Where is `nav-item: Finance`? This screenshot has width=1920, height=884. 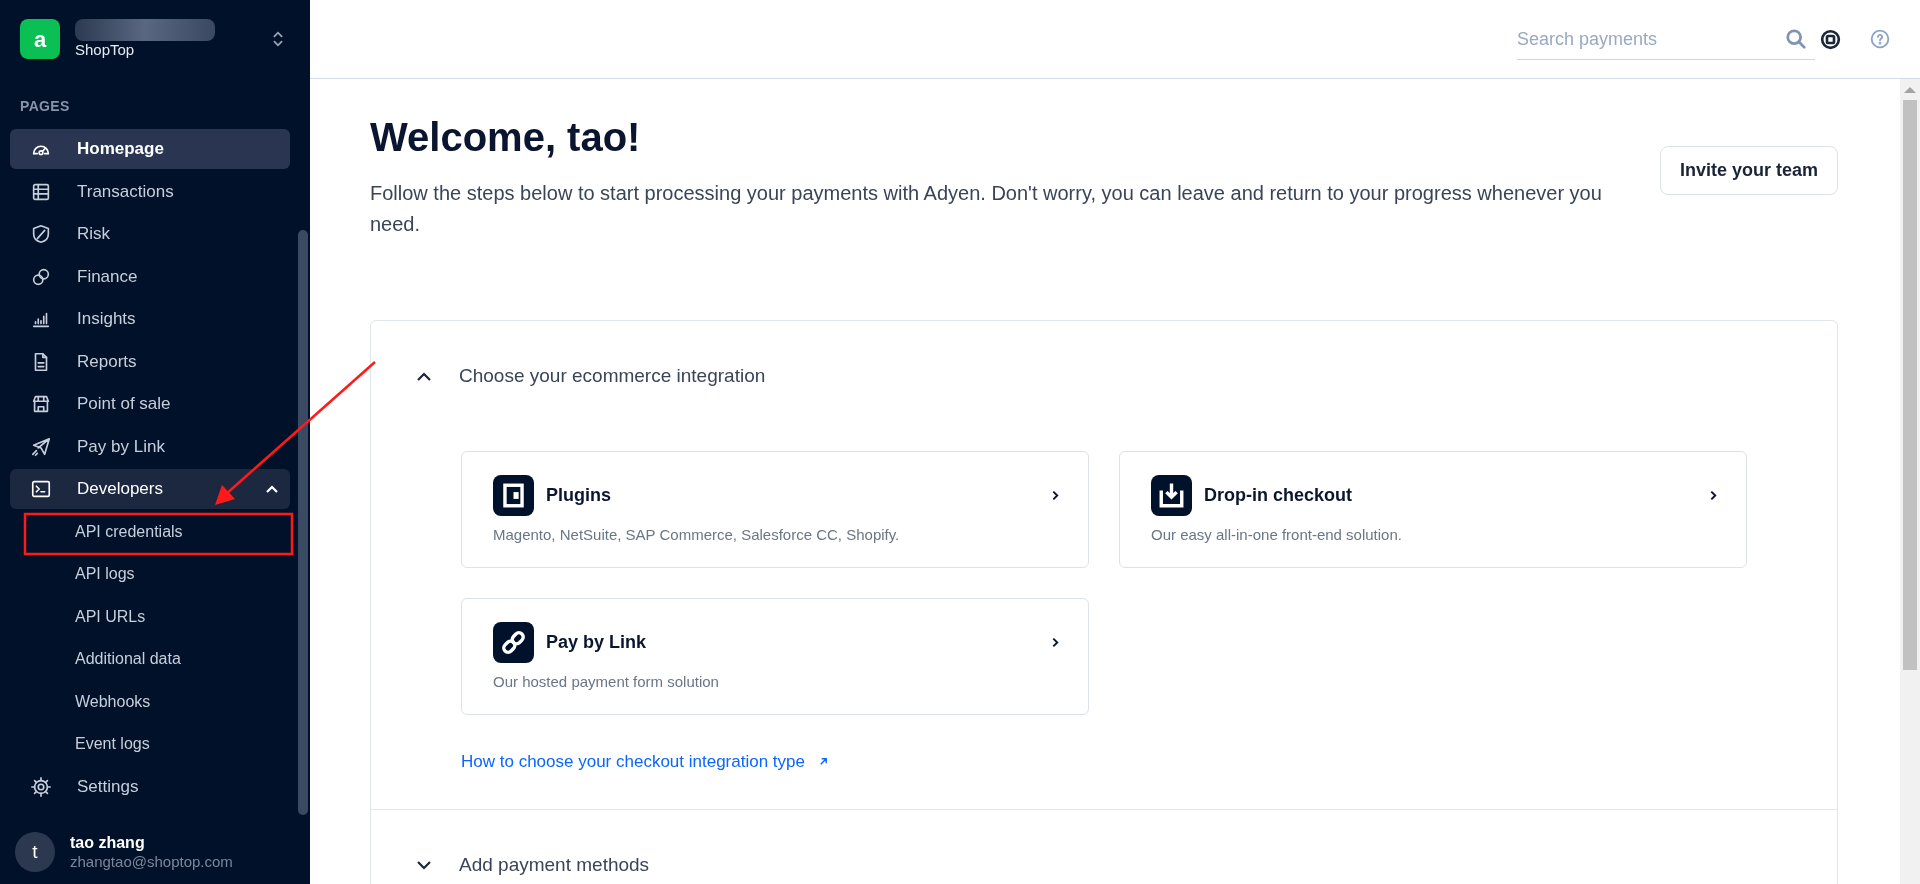
nav-item: Finance is located at coordinates (150, 276).